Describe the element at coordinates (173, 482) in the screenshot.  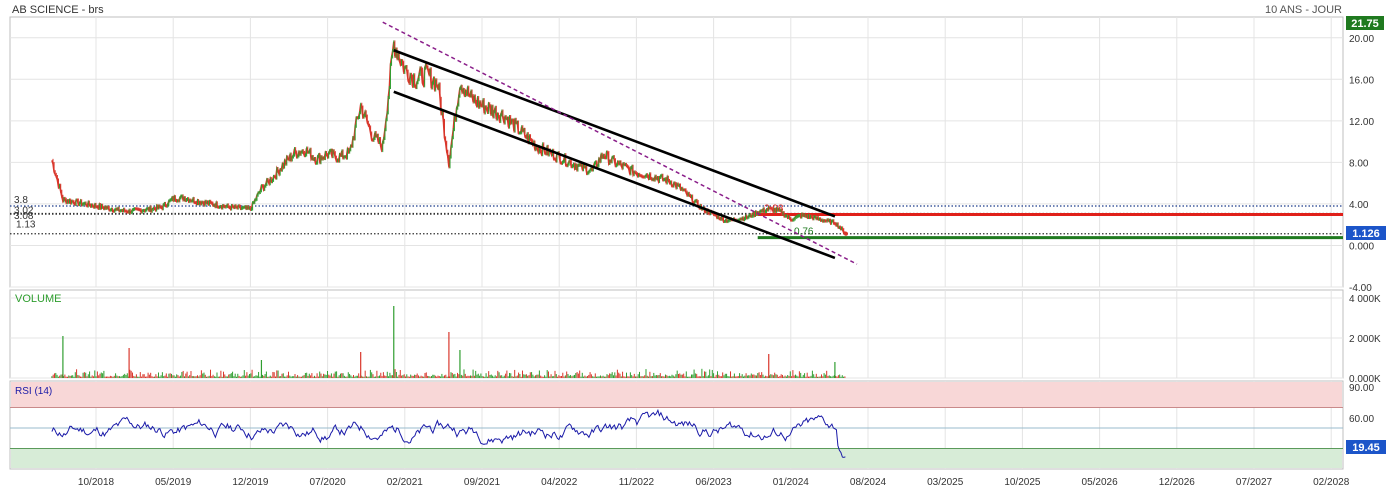
I see `x-tick-label: 05/2019` at that location.